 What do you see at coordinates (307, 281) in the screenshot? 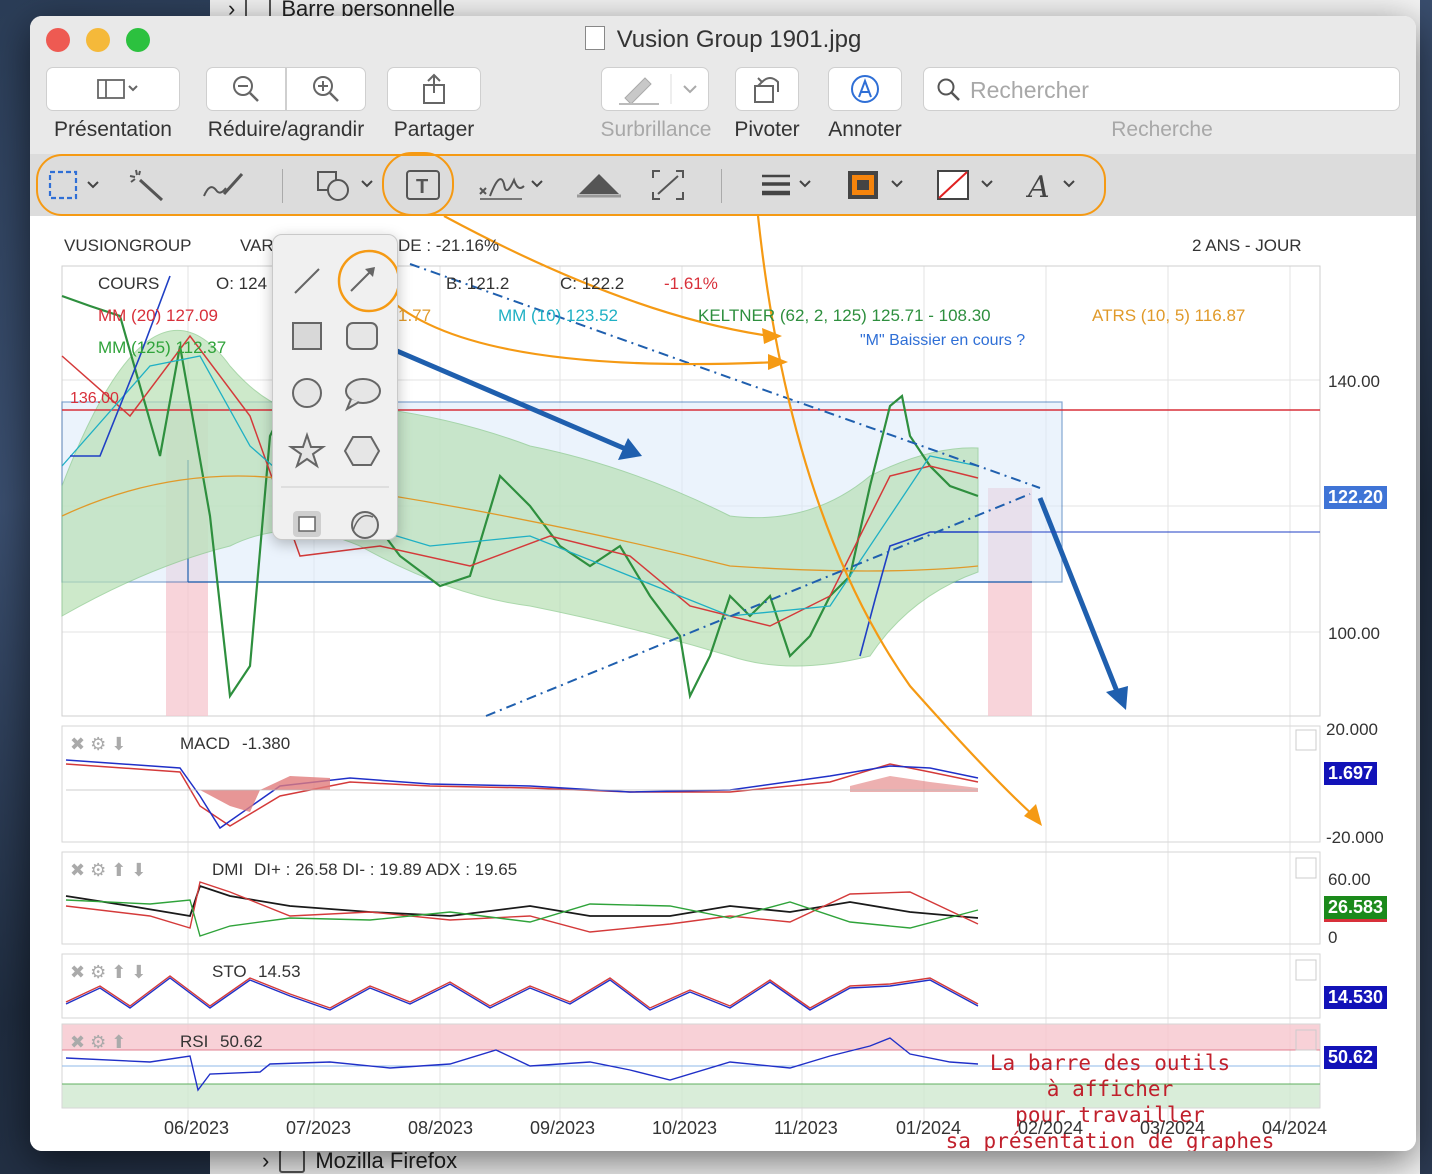
I see `line-shape-button` at bounding box center [307, 281].